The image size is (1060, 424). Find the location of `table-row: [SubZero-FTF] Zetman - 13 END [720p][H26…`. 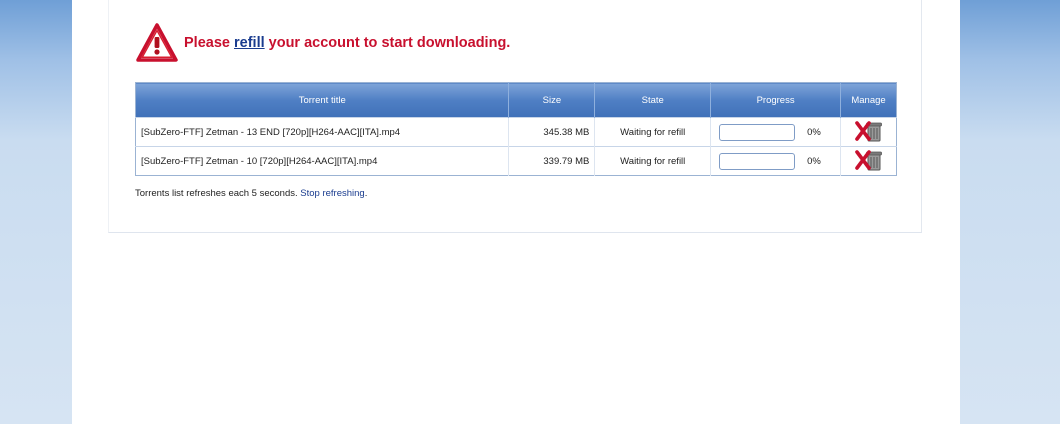

table-row: [SubZero-FTF] Zetman - 13 END [720p][H26… is located at coordinates (516, 132).